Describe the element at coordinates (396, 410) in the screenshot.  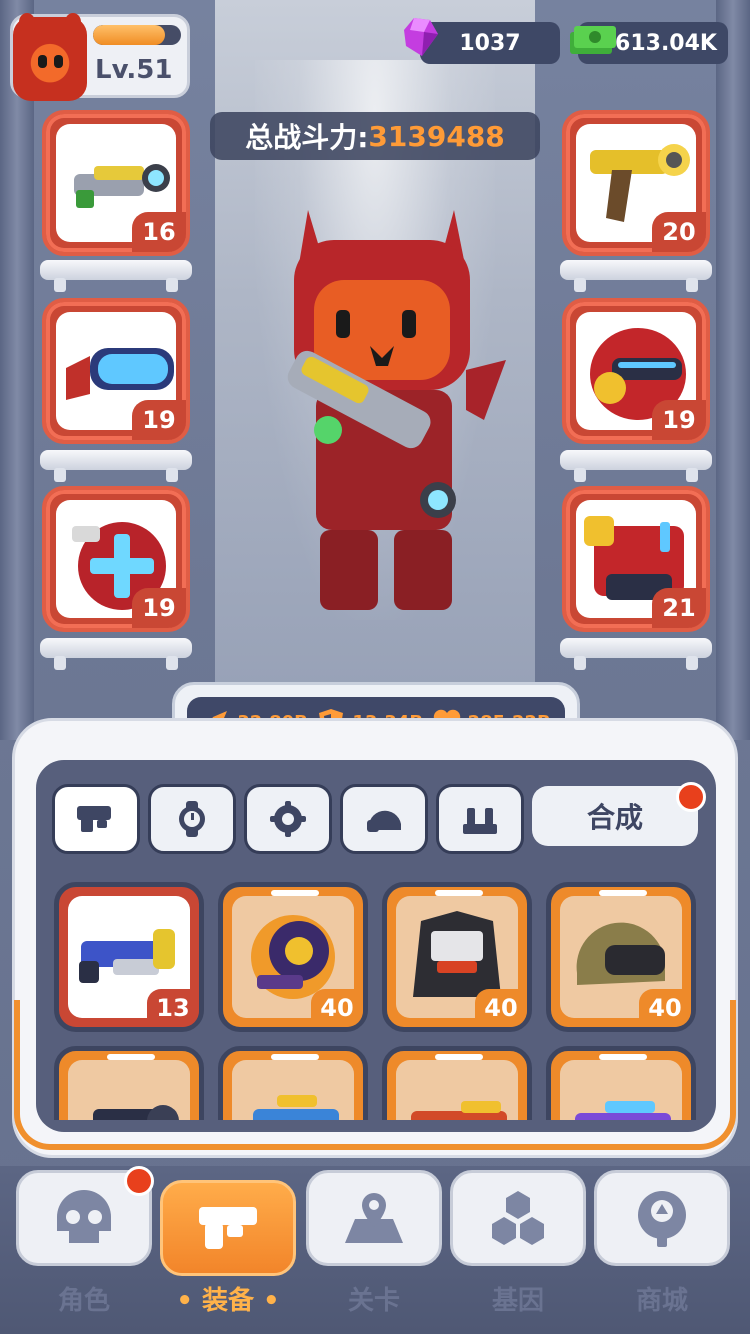
I see `player-character` at that location.